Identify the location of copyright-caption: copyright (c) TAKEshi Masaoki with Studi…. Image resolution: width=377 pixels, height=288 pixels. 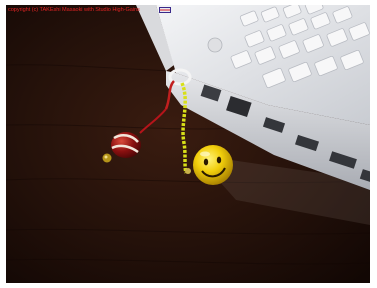
(74, 10).